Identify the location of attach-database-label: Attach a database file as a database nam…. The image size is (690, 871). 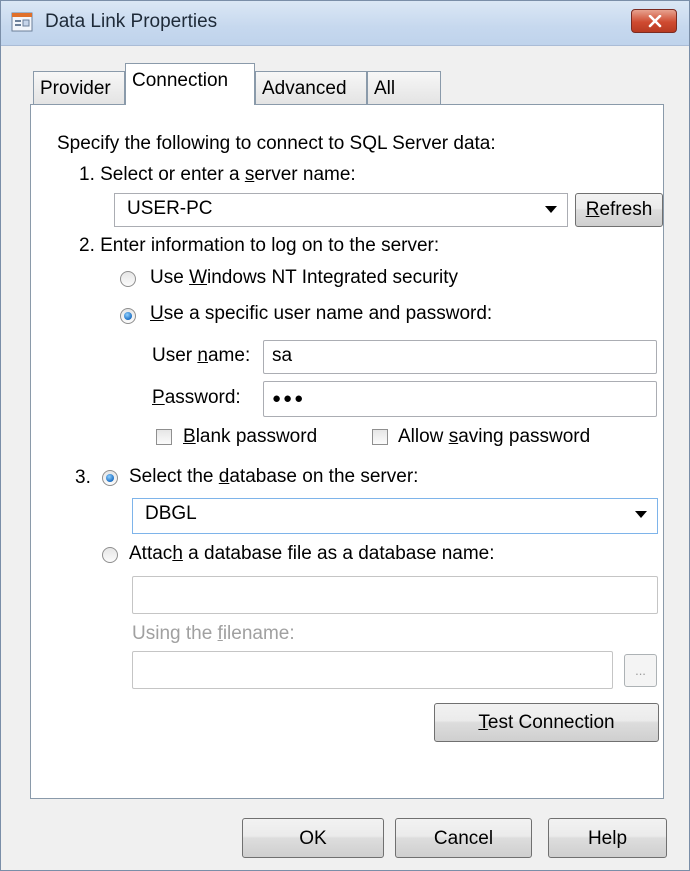
(312, 553).